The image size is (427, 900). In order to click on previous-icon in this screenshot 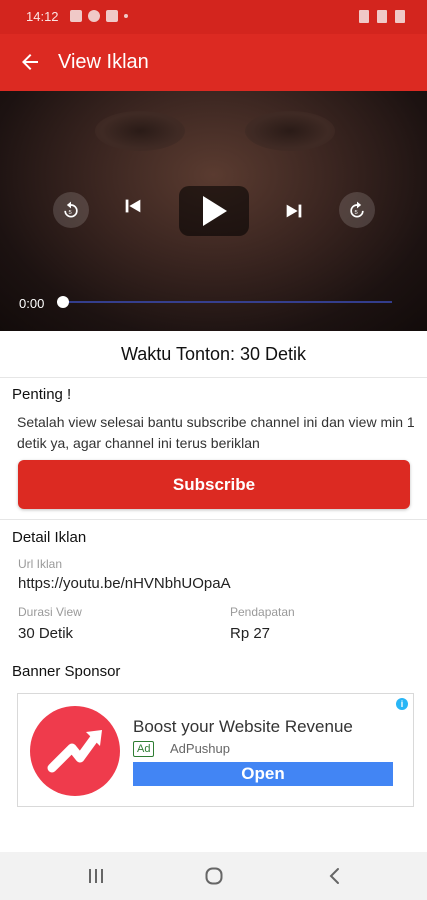, I will do `click(133, 206)`.